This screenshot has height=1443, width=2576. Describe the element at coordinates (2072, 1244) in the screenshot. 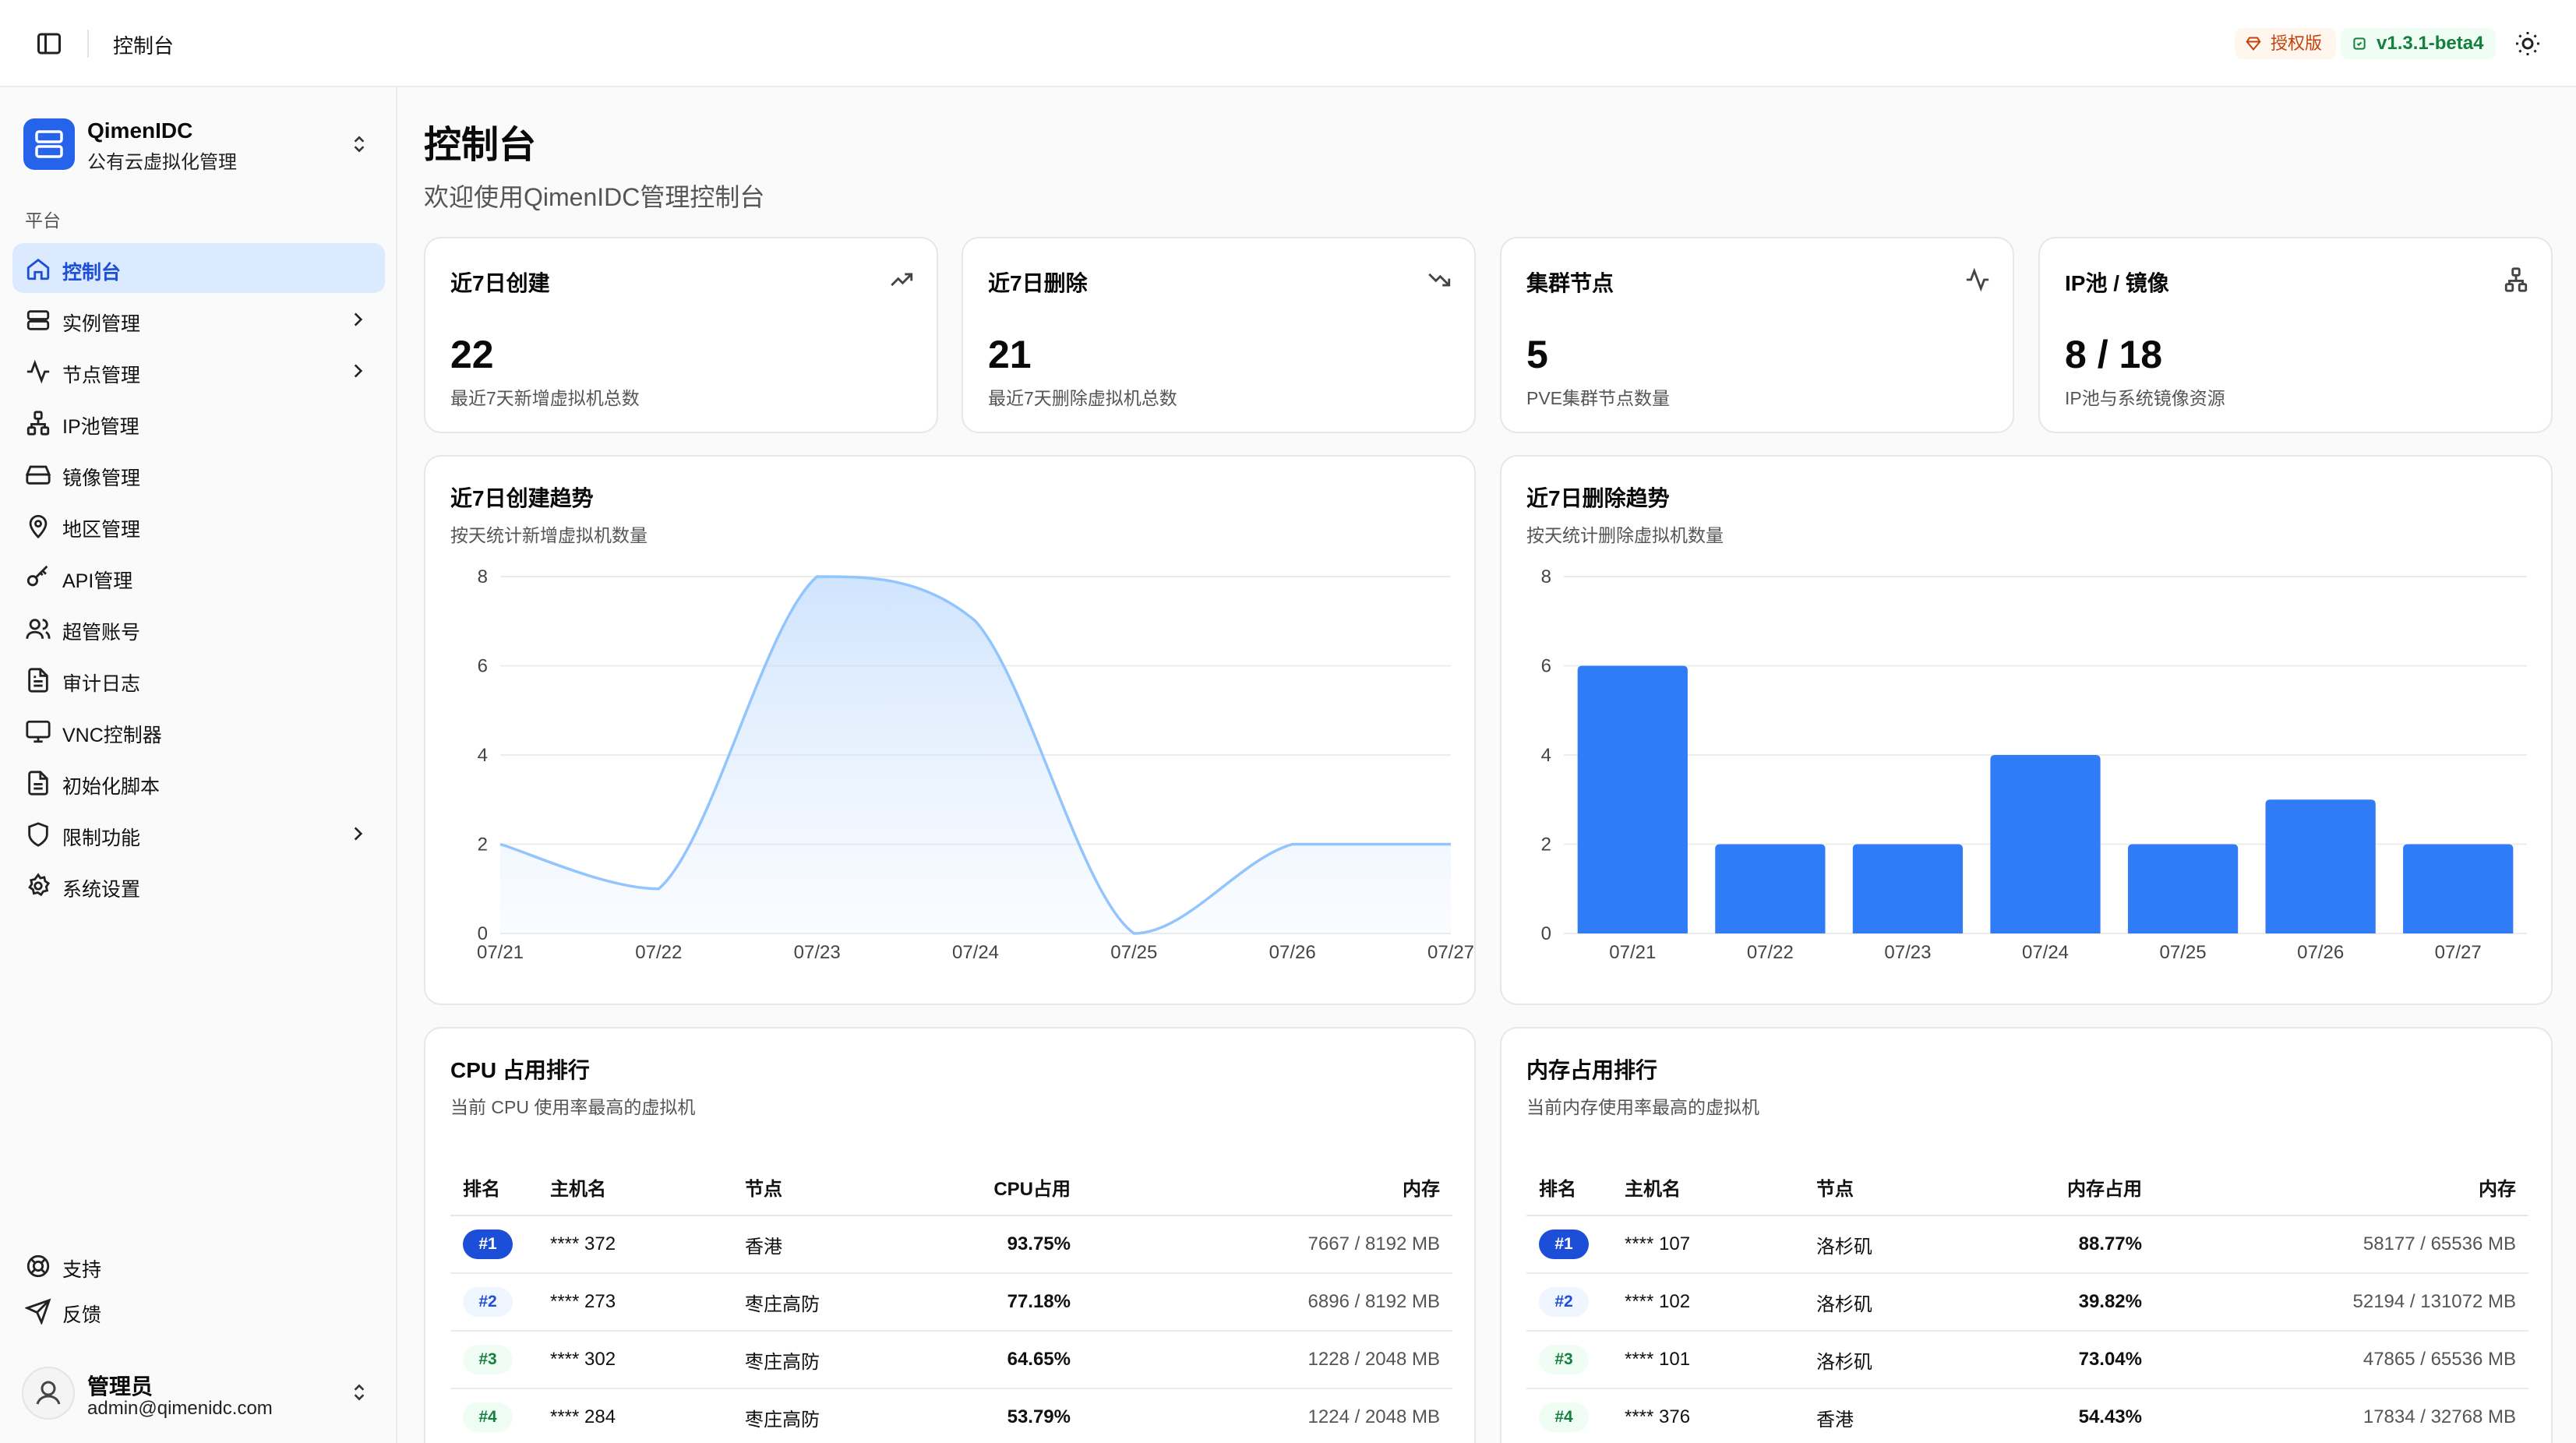

I see `usage-cell: 88.77%` at that location.